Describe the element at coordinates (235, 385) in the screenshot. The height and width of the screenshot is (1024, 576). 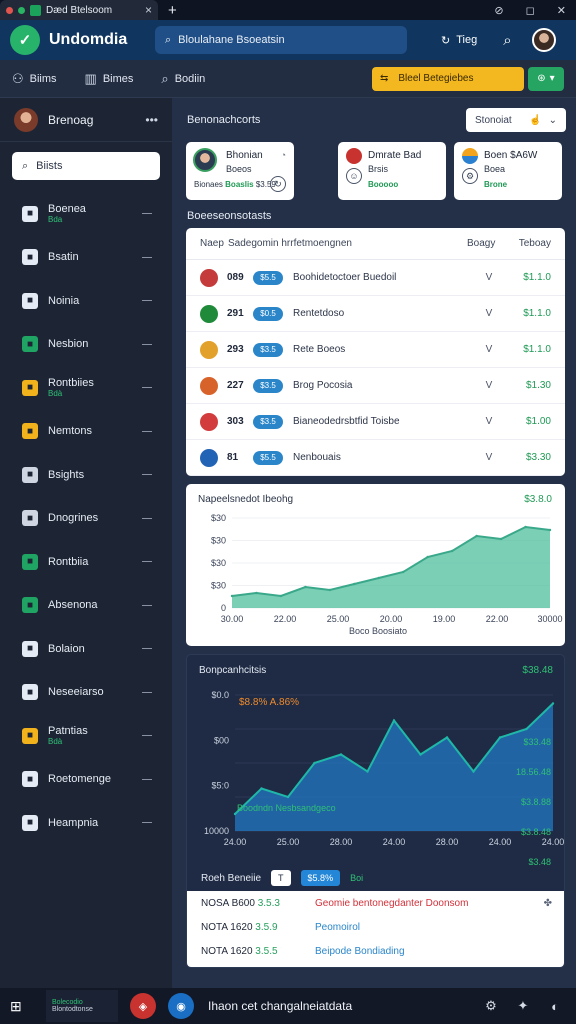
I see `row-number: 227` at that location.